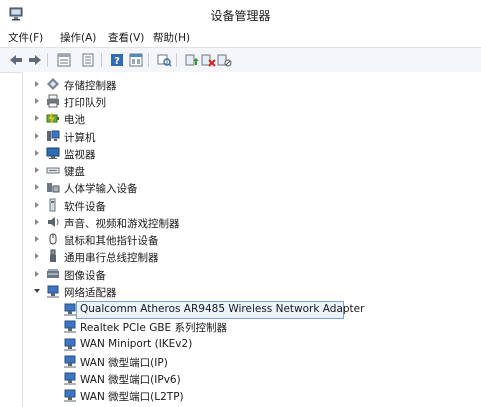 This screenshot has width=481, height=407. I want to click on menu-view: 查看(V), so click(126, 37).